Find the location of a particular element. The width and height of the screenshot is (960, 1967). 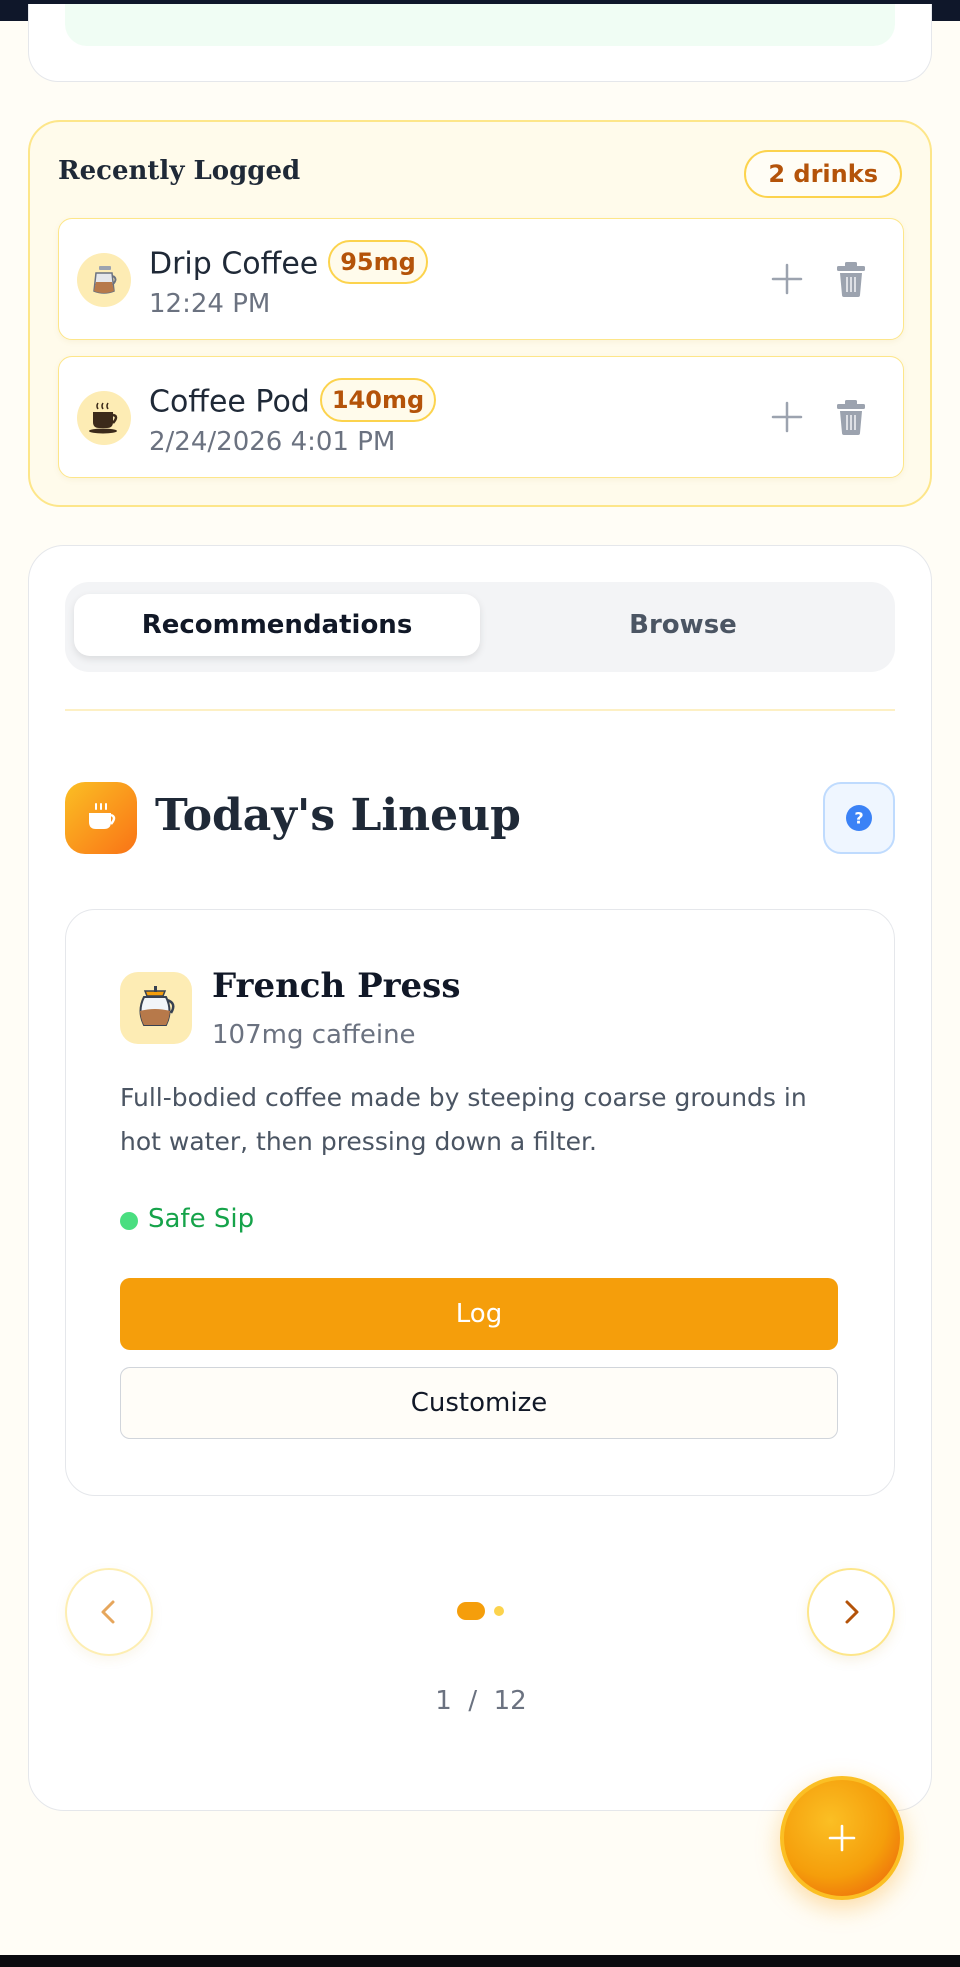

chevron-right-icon is located at coordinates (852, 1612).